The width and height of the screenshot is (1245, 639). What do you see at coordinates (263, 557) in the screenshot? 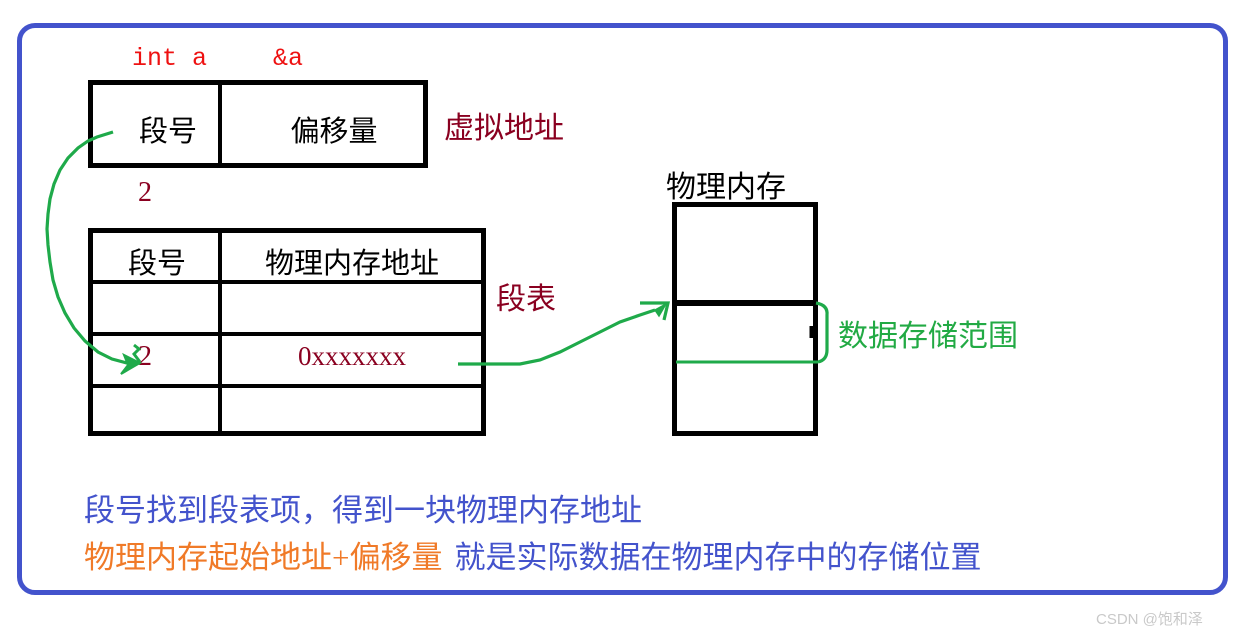
I see `note-line-2-part-1: 物理内存起始地址+偏移量` at bounding box center [263, 557].